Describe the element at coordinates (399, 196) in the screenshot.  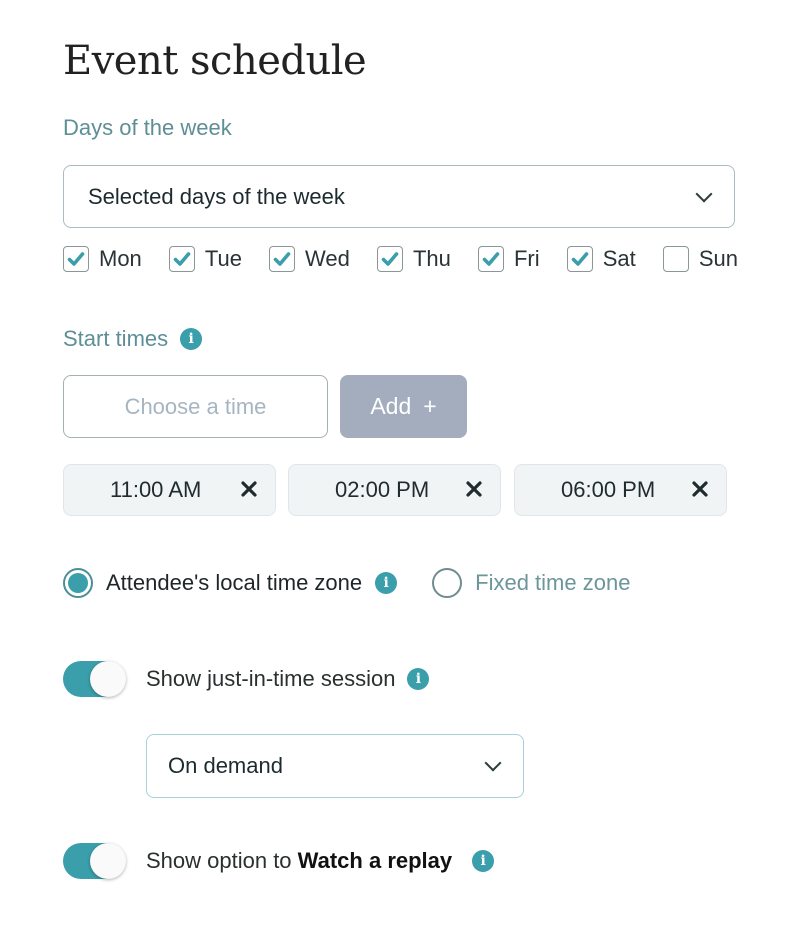
I see `days-select: Selected days of the week` at that location.